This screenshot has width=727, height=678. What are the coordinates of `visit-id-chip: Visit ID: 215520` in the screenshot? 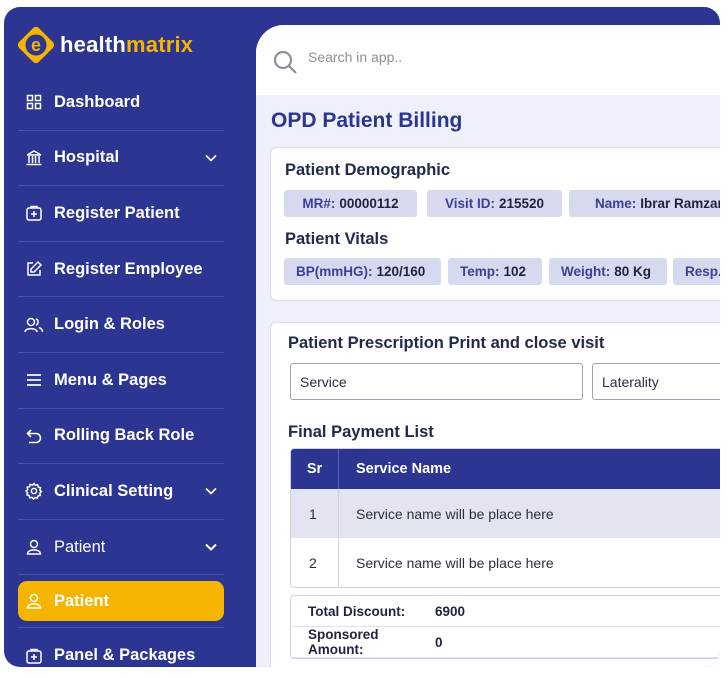 It's located at (494, 203).